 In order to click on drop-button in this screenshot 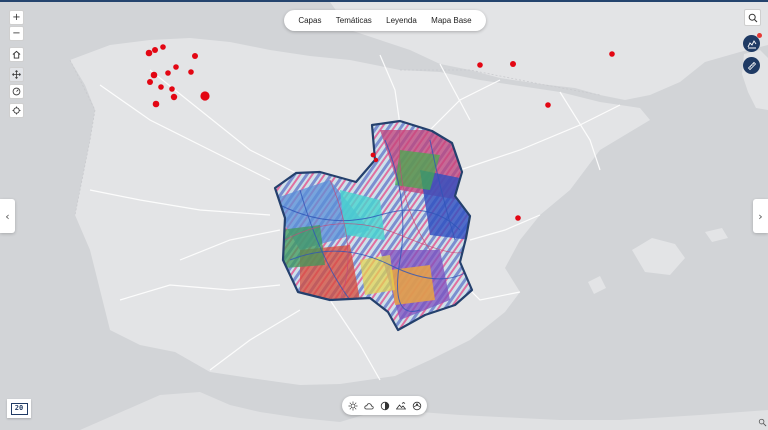, I will do `click(416, 405)`.